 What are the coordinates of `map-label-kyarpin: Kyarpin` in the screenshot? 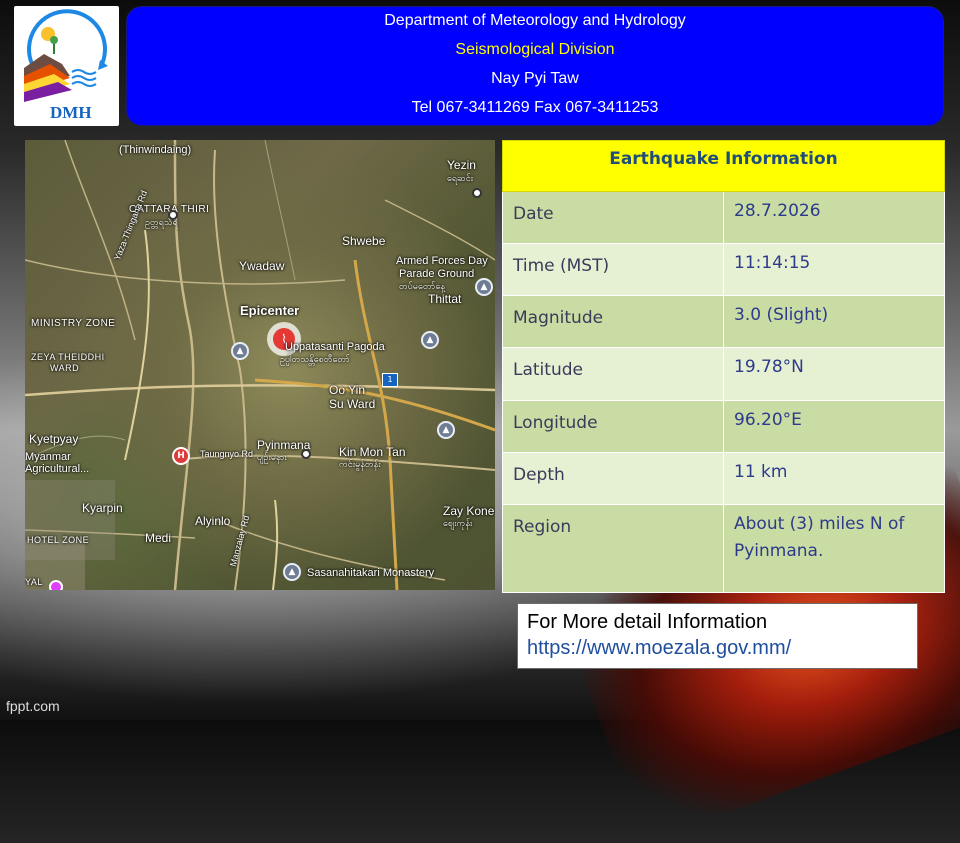 It's located at (102, 508).